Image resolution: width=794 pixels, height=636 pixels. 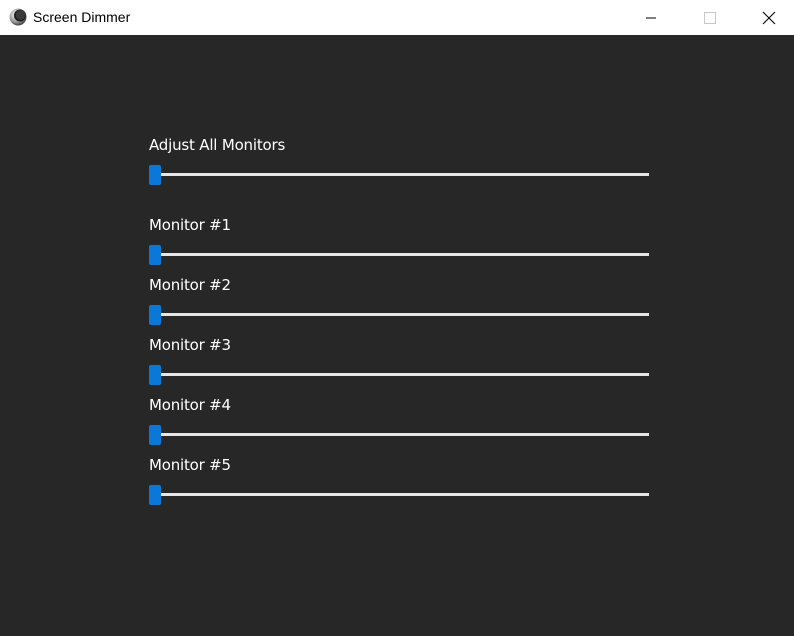 I want to click on window-title: Screen Dimmer, so click(x=82, y=17).